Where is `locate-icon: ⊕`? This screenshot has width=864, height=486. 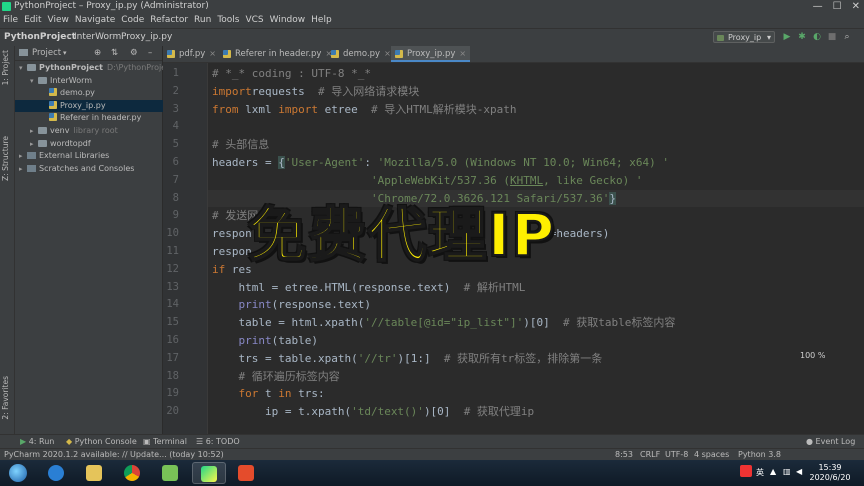 locate-icon: ⊕ is located at coordinates (97, 53).